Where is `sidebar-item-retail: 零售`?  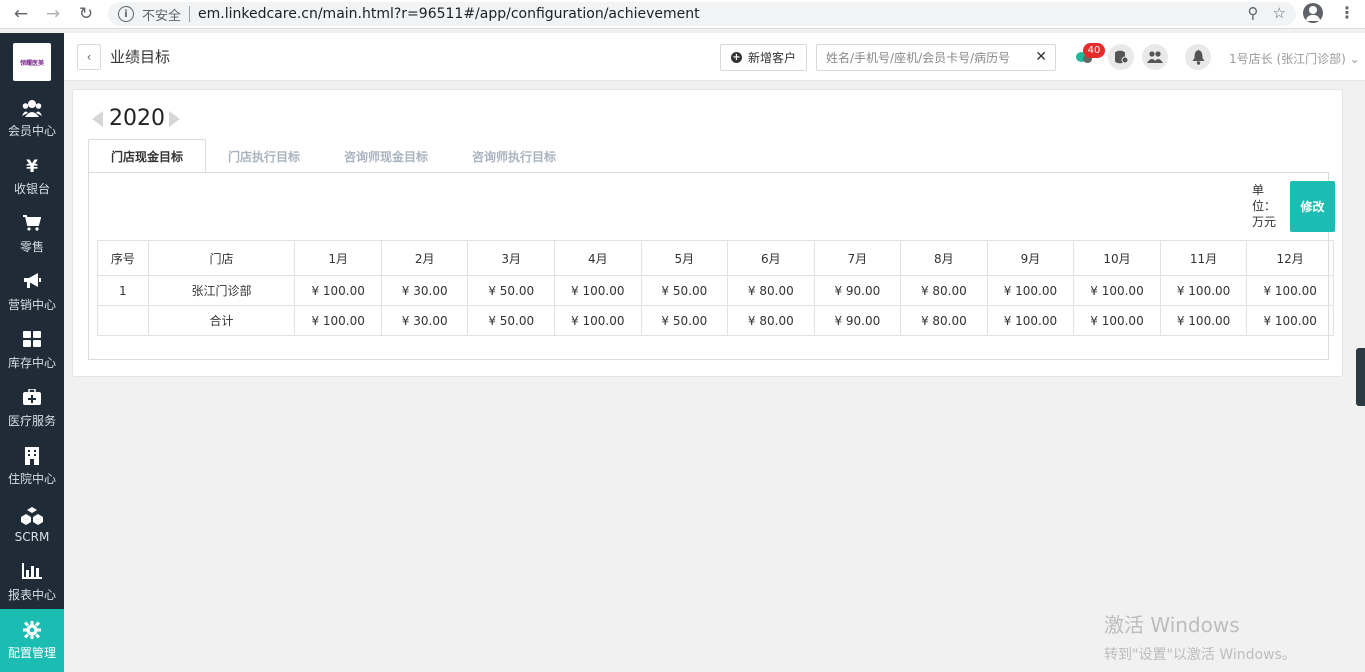
sidebar-item-retail: 零售 is located at coordinates (32, 235).